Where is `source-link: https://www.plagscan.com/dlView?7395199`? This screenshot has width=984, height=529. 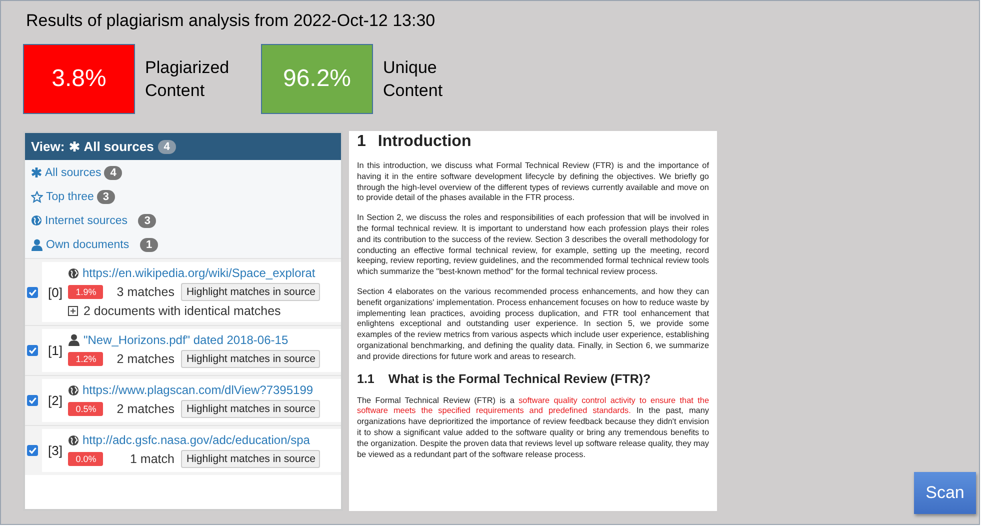
source-link: https://www.plagscan.com/dlView?7395199 is located at coordinates (198, 390).